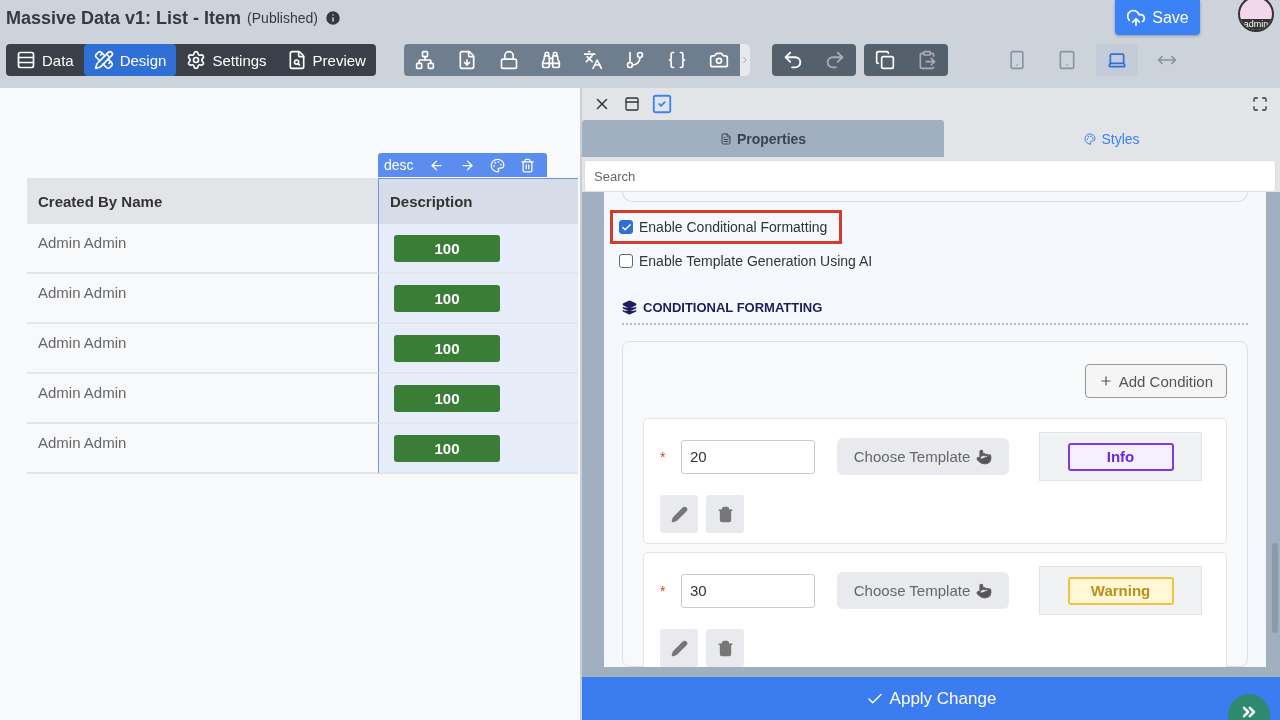  I want to click on add-condition-button: Add Condition, so click(1155, 381).